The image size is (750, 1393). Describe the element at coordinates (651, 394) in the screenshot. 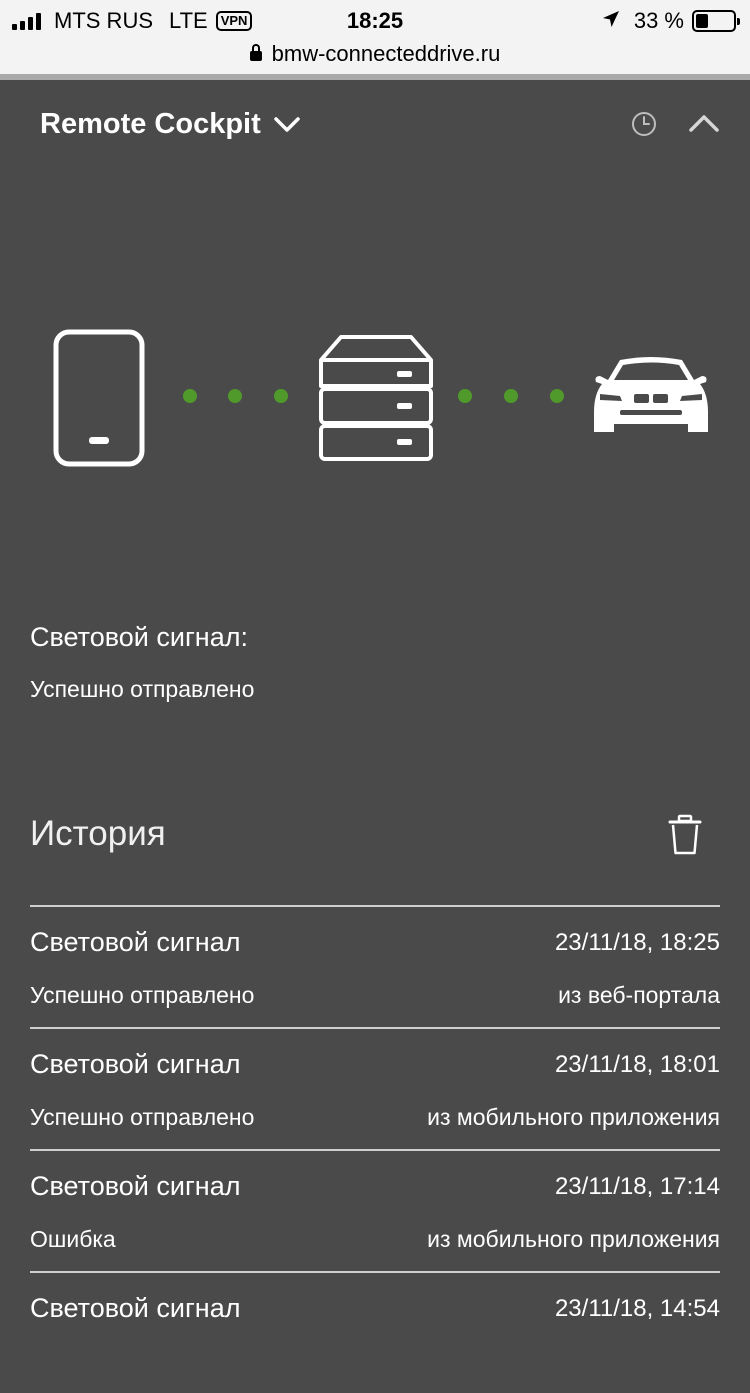

I see `car-icon` at that location.